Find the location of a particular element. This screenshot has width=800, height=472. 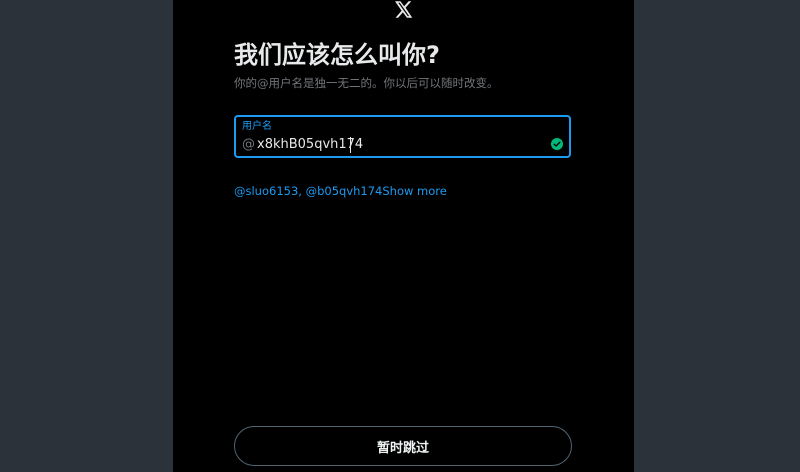

suggestion-item: @sluo6153 is located at coordinates (266, 191).